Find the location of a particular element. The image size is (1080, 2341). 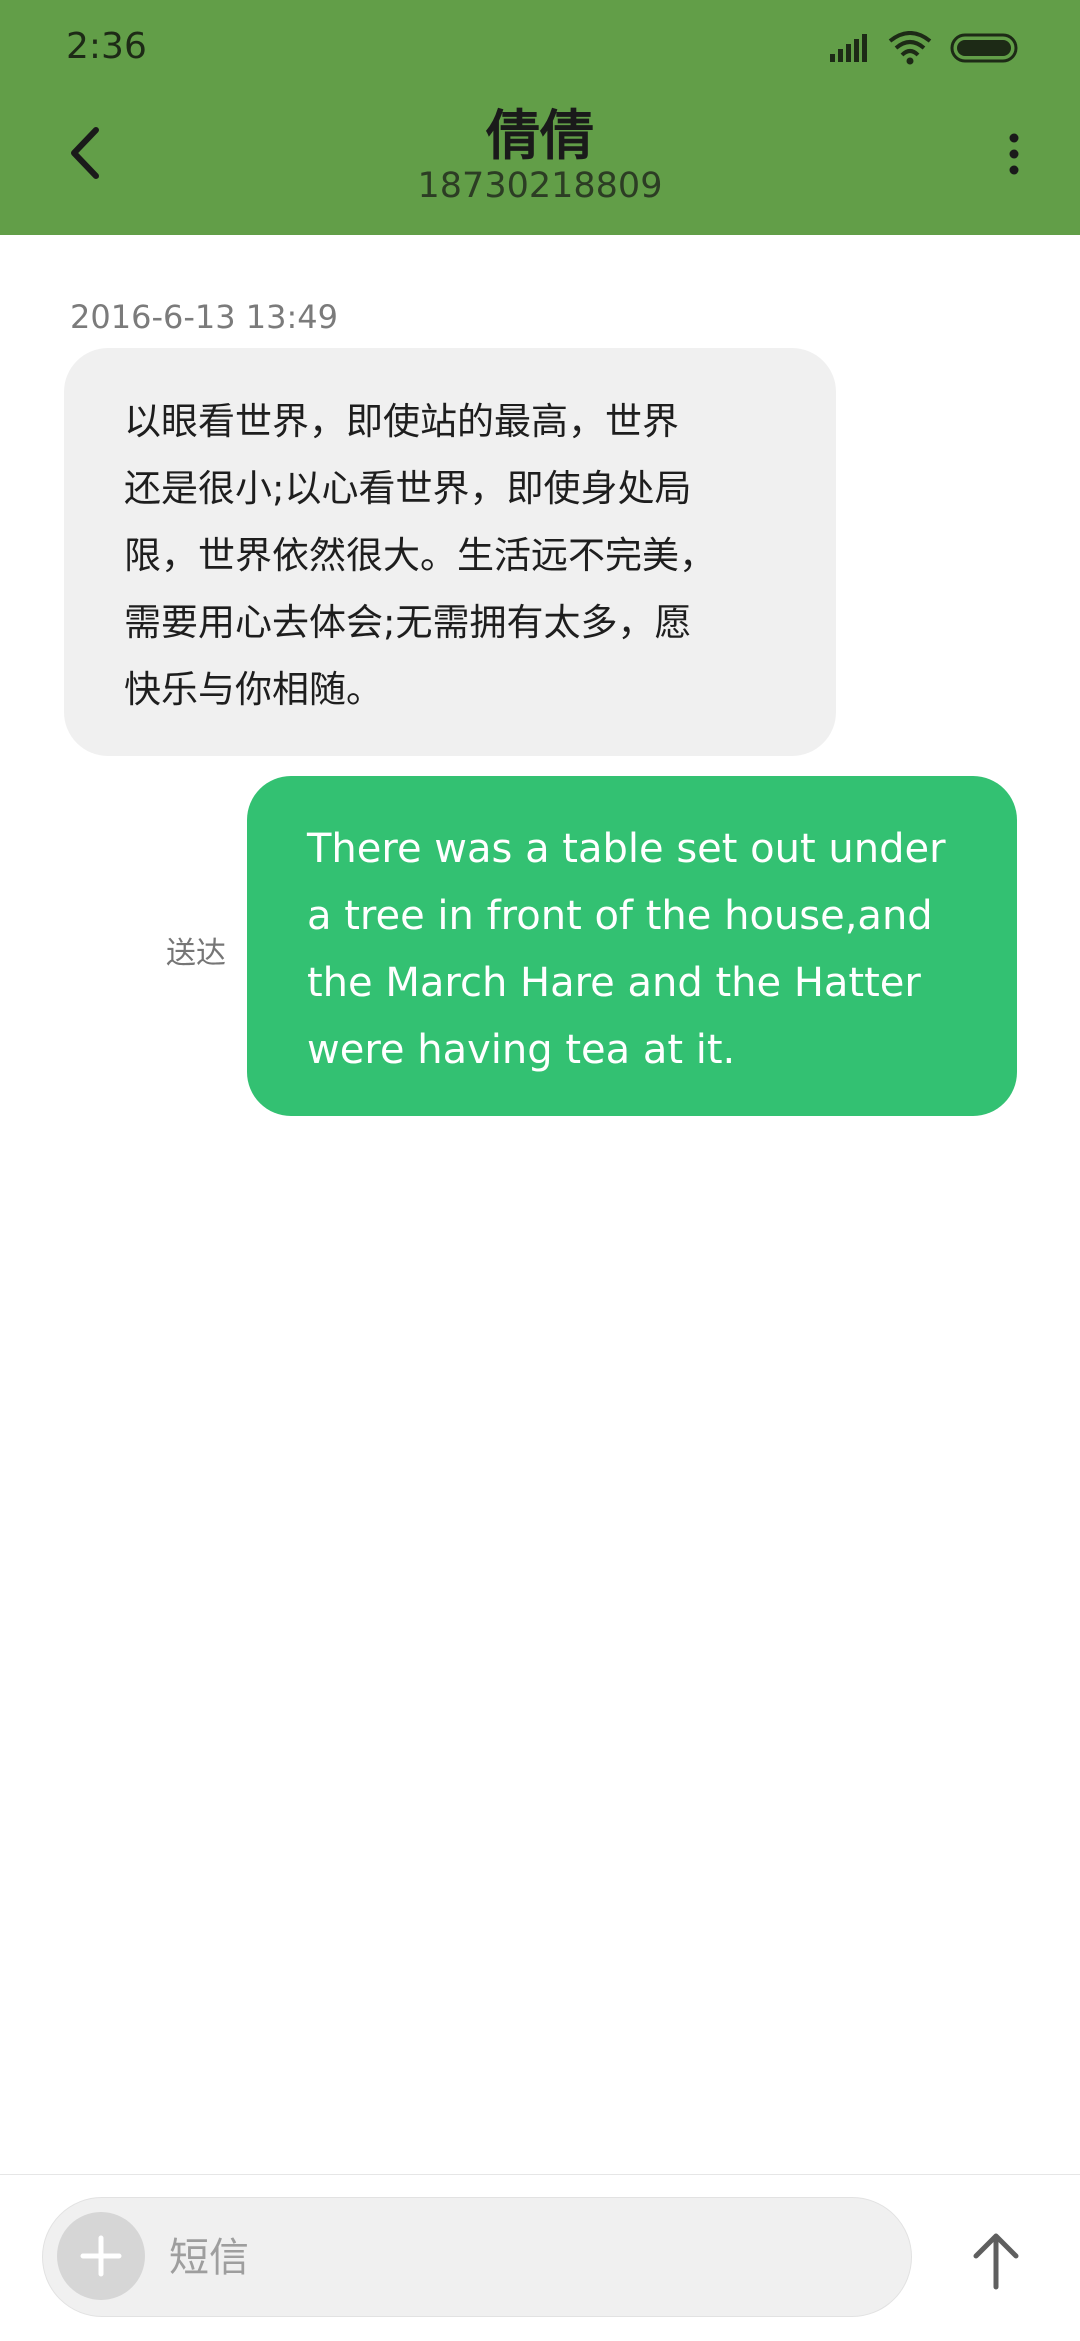

message-line: the March Hare and the Hatter is located at coordinates (614, 983).